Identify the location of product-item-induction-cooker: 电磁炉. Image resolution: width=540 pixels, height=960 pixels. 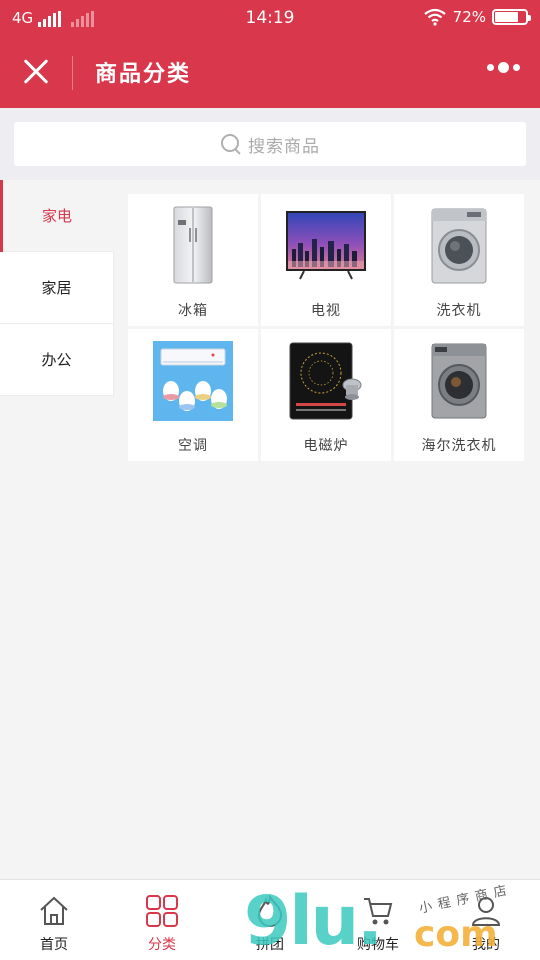
(326, 395).